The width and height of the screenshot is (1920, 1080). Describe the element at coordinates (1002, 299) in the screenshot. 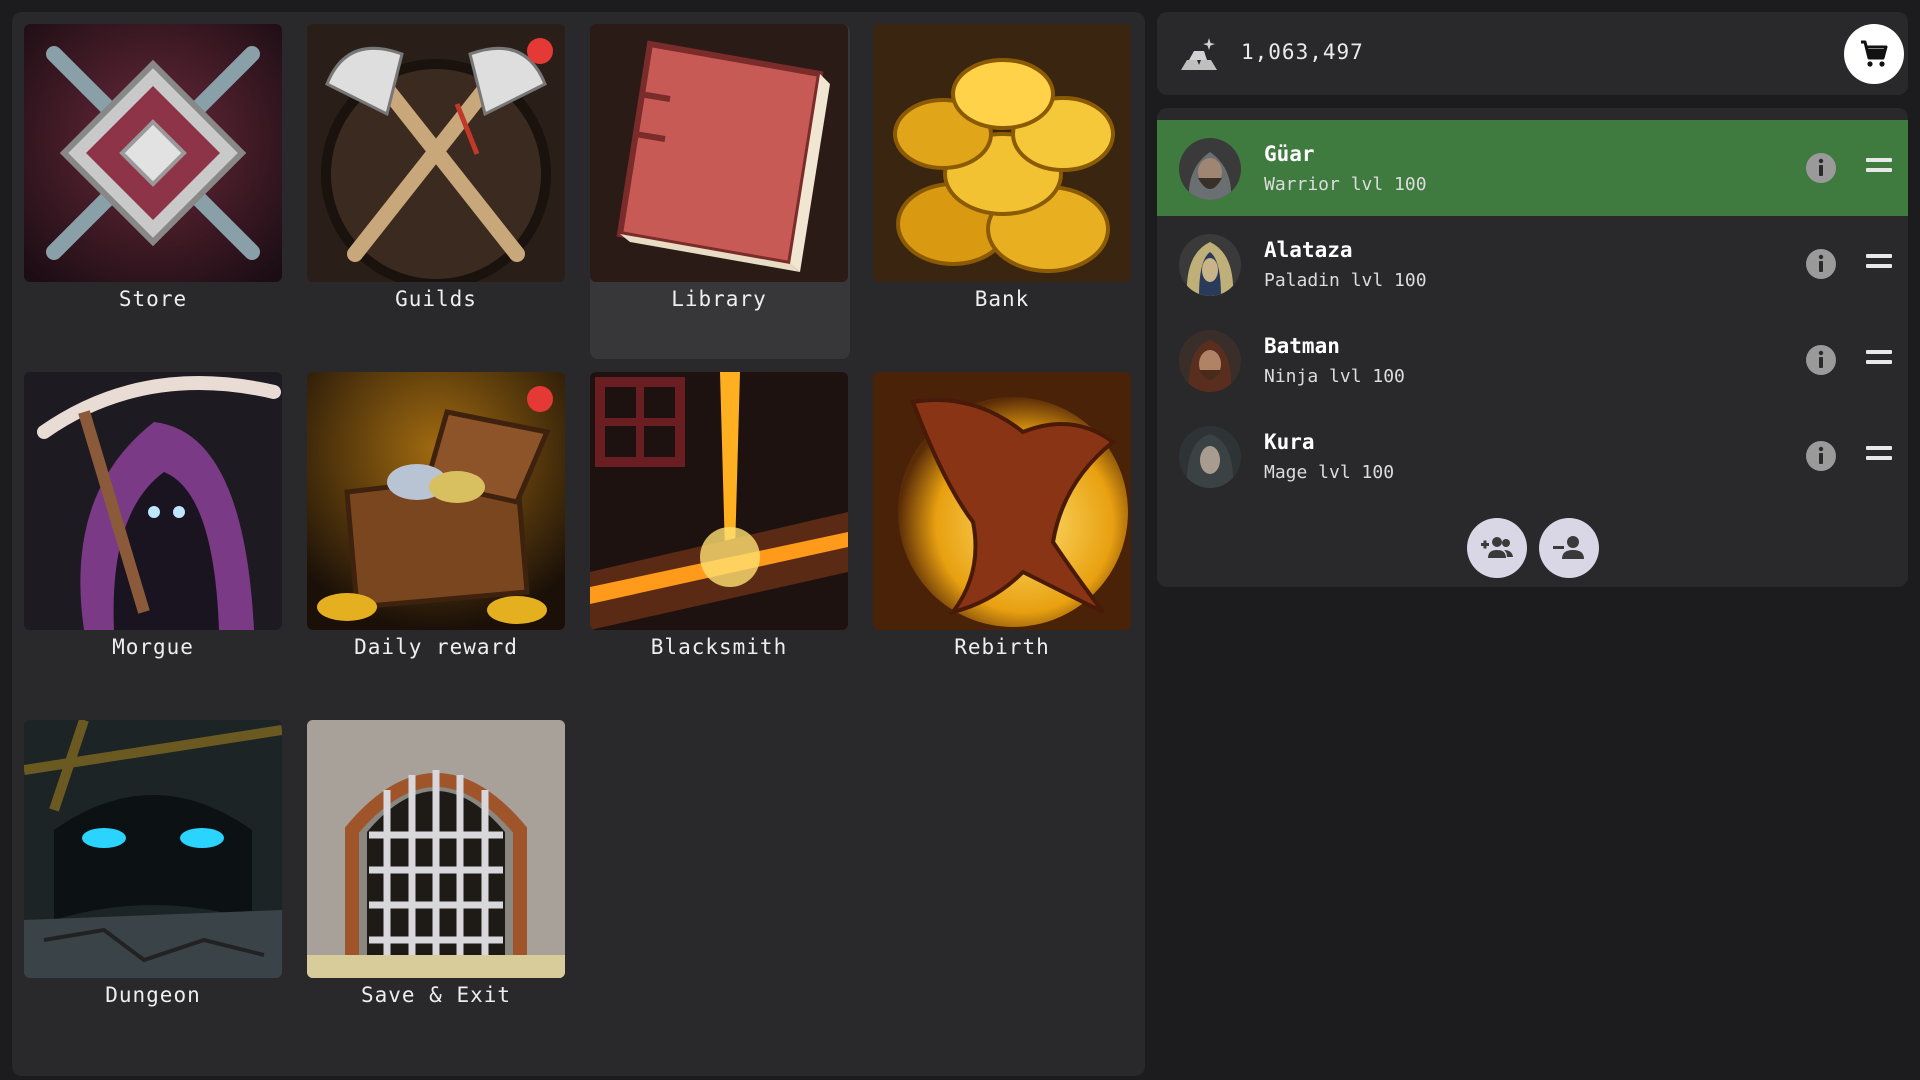

I see `tile-label: Bank` at that location.